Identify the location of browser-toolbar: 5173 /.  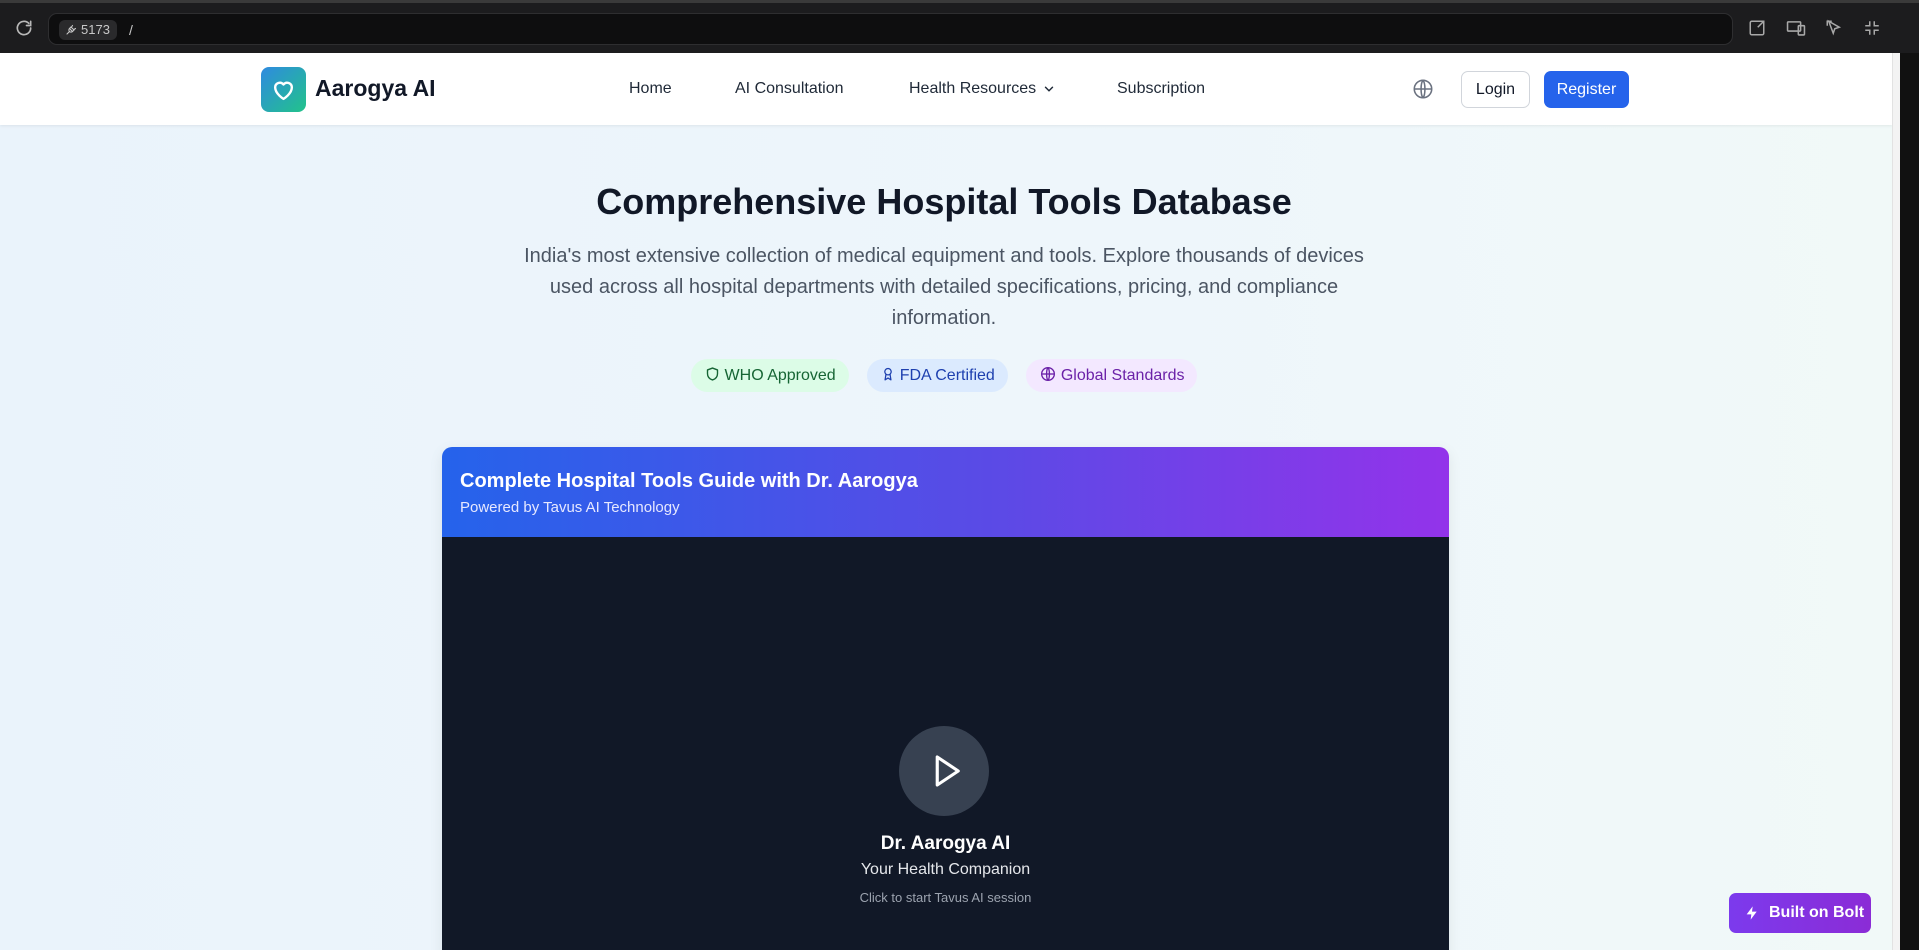
(959, 26).